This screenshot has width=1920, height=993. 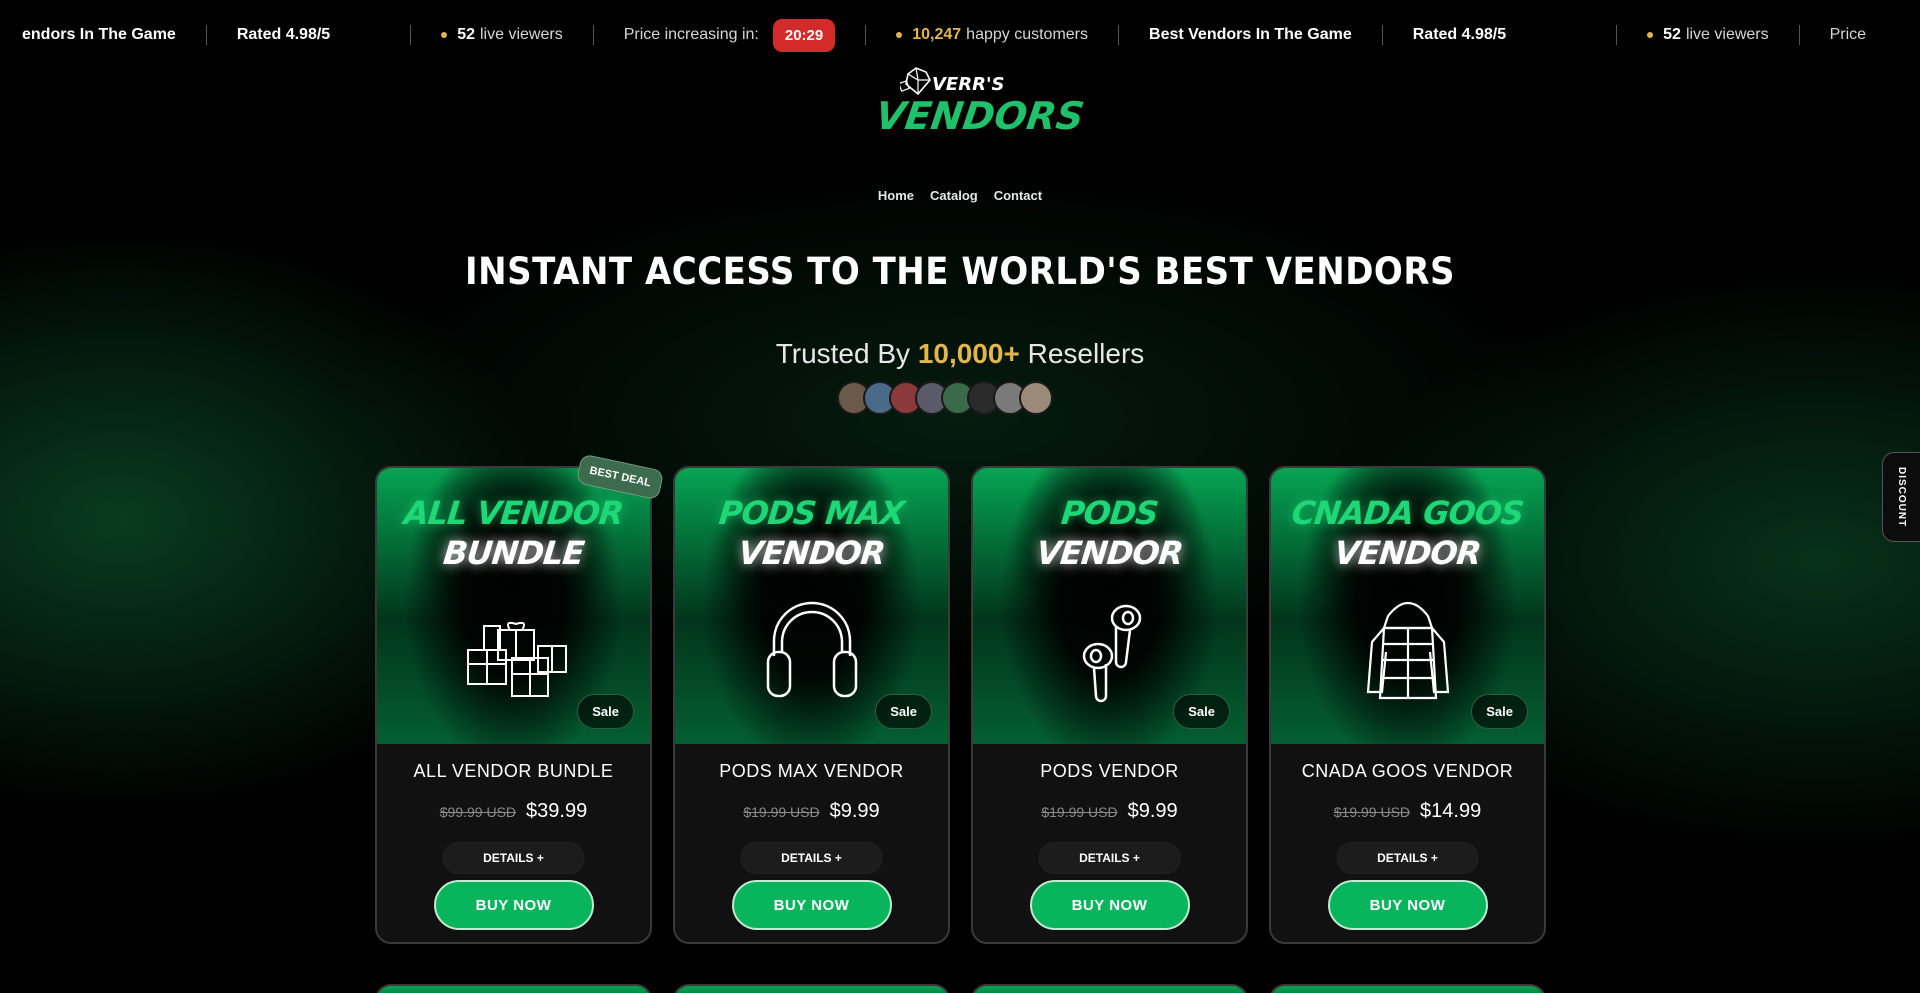 I want to click on avatar, so click(x=1036, y=398).